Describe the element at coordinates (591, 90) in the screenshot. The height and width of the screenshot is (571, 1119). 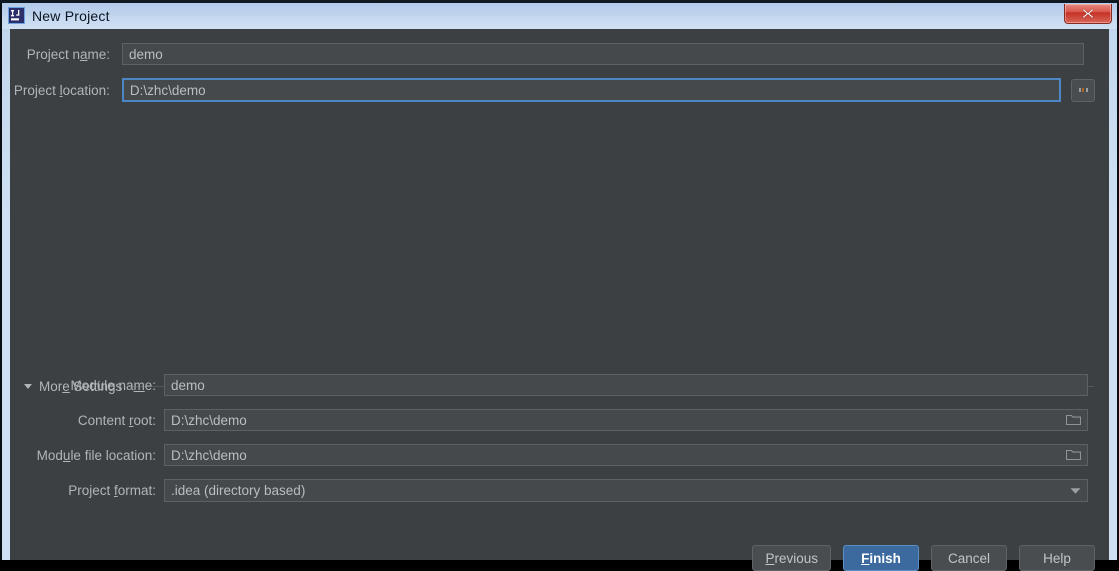
I see `project-location-input: D:\zhc\demo` at that location.